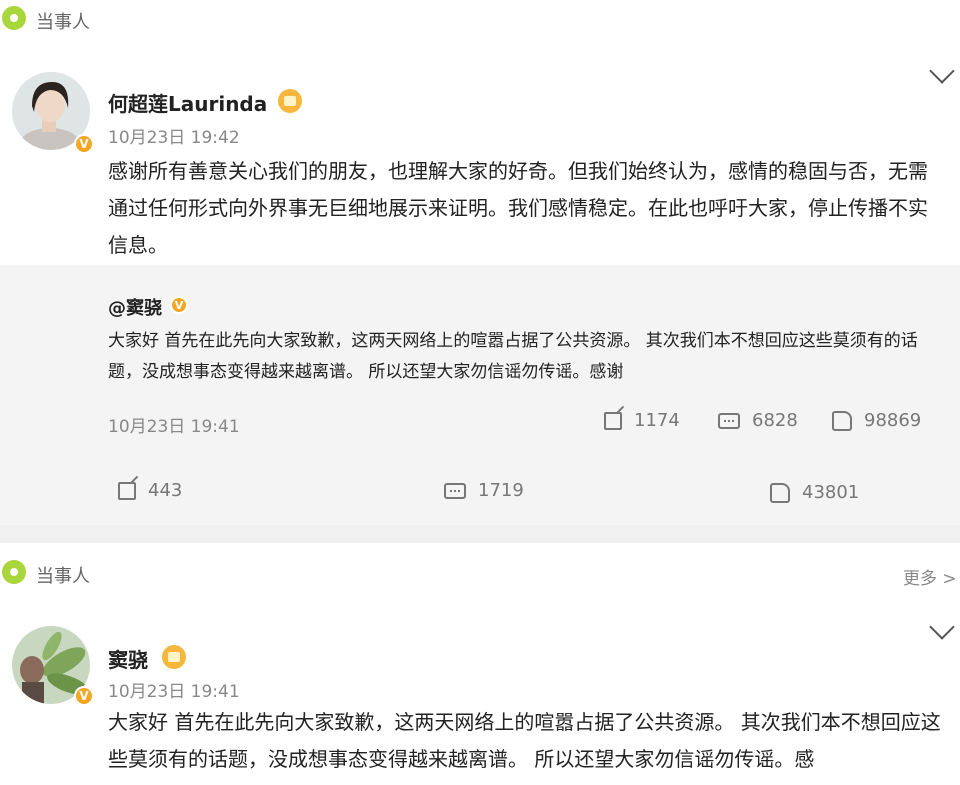  Describe the element at coordinates (480, 534) in the screenshot. I see `section-divider` at that location.